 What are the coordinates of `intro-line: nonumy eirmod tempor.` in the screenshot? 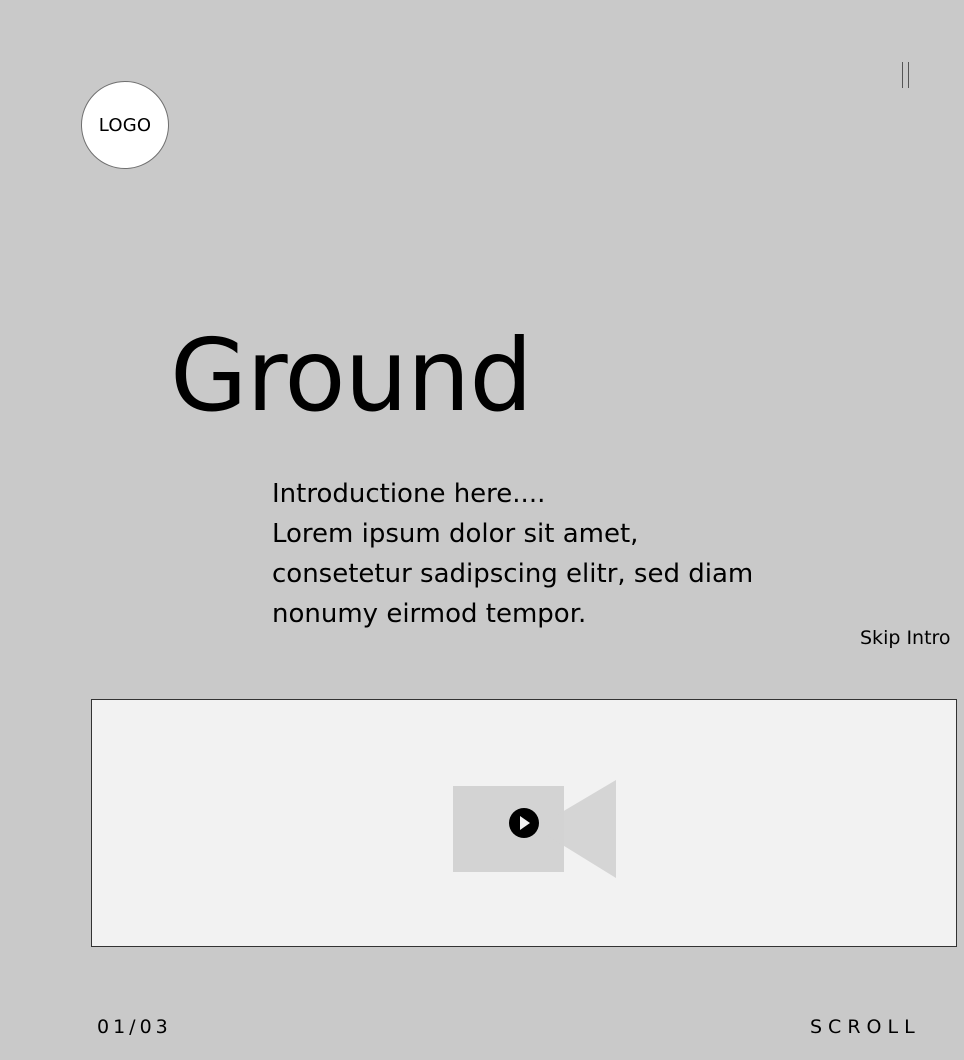 It's located at (429, 614).